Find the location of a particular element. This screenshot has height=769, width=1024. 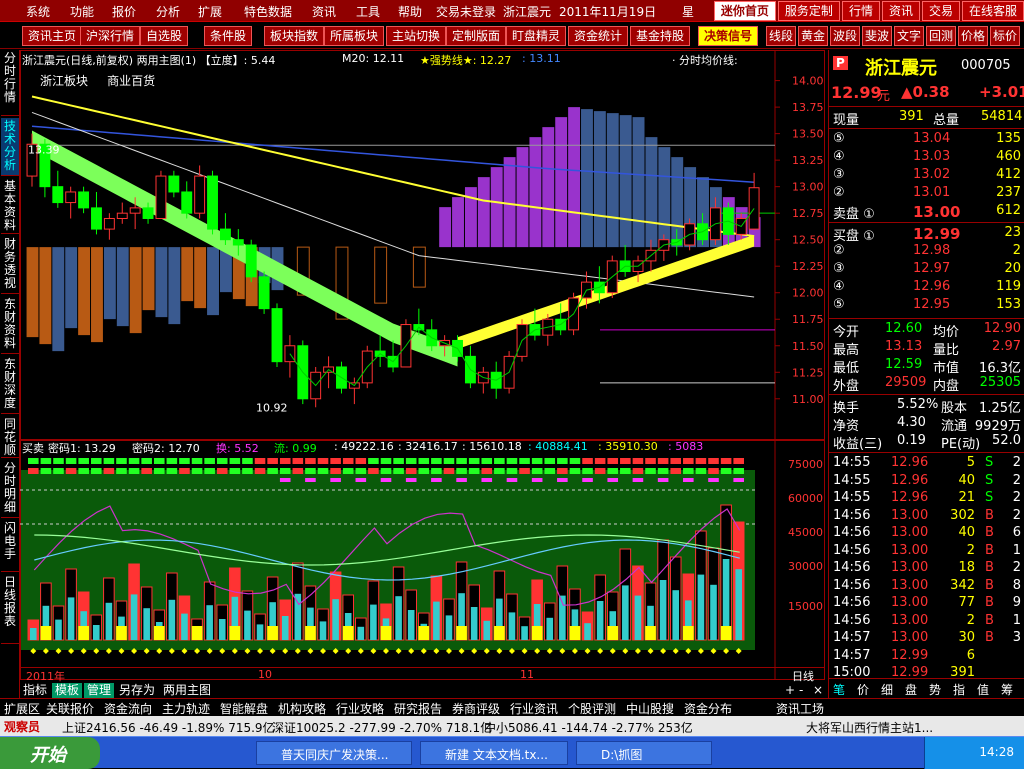

task-item-2: D:\抓图 is located at coordinates (644, 753).